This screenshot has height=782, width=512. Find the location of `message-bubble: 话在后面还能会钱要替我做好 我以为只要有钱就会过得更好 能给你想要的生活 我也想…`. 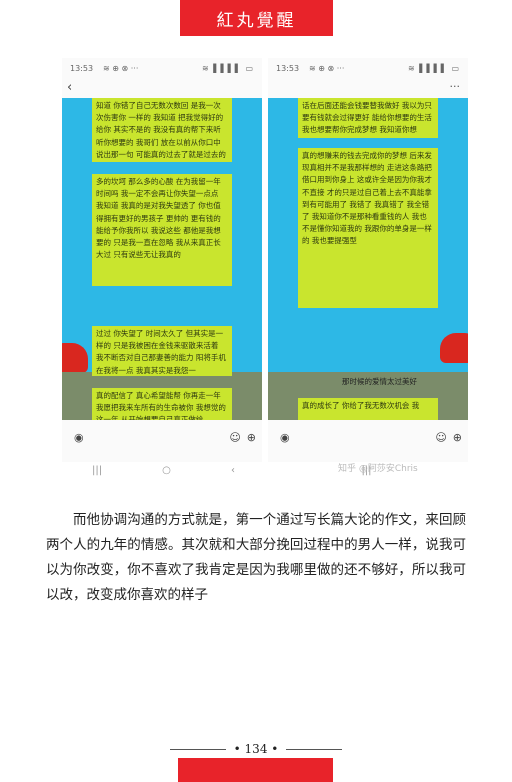

message-bubble: 话在后面还能会钱要替我做好 我以为只要有钱就会过得更好 能给你想要的生活 我也想… is located at coordinates (368, 118).